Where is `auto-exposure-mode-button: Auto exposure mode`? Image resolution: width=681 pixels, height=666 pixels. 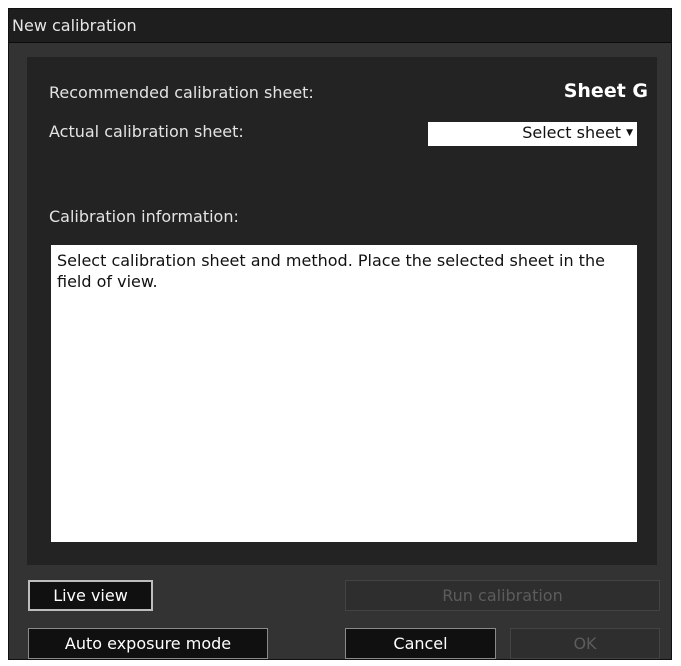
auto-exposure-mode-button: Auto exposure mode is located at coordinates (148, 643).